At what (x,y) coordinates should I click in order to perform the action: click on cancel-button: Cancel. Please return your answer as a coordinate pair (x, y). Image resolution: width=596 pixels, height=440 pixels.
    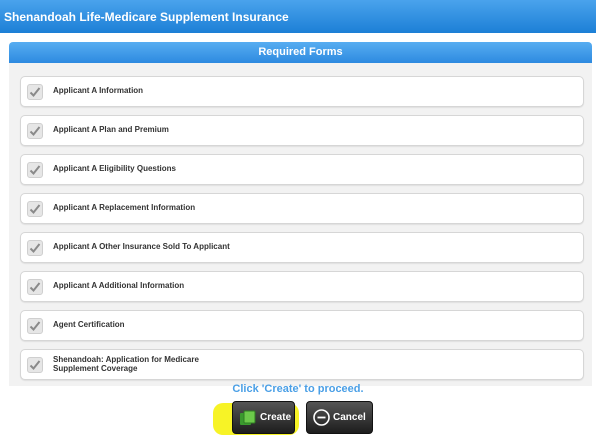
    Looking at the image, I should click on (339, 417).